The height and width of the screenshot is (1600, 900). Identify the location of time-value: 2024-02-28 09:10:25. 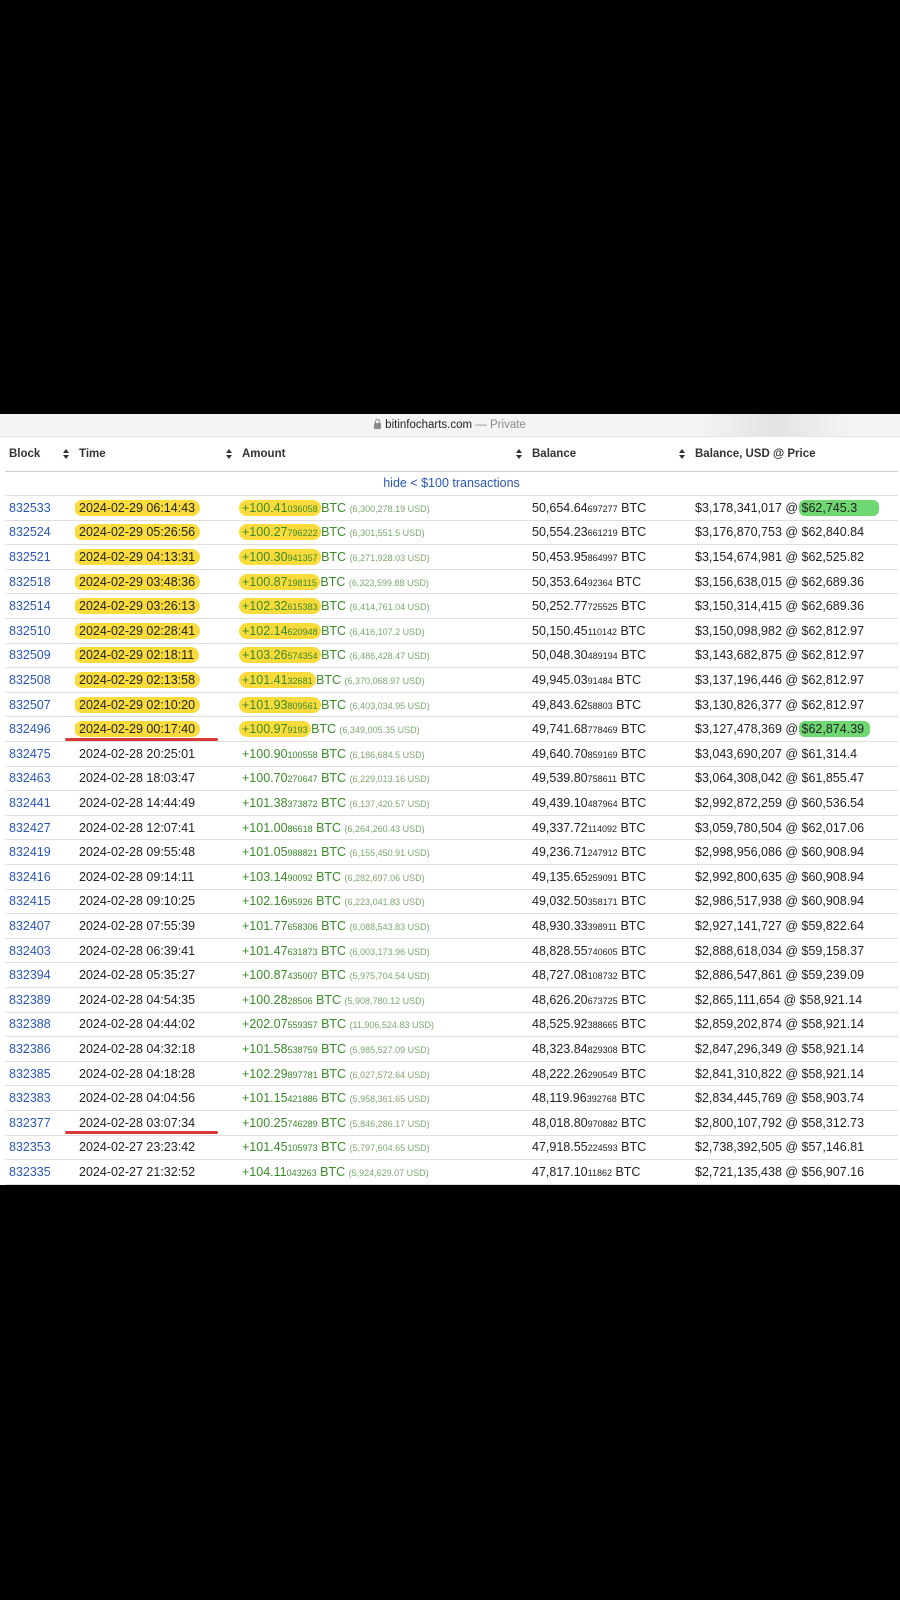
(137, 901).